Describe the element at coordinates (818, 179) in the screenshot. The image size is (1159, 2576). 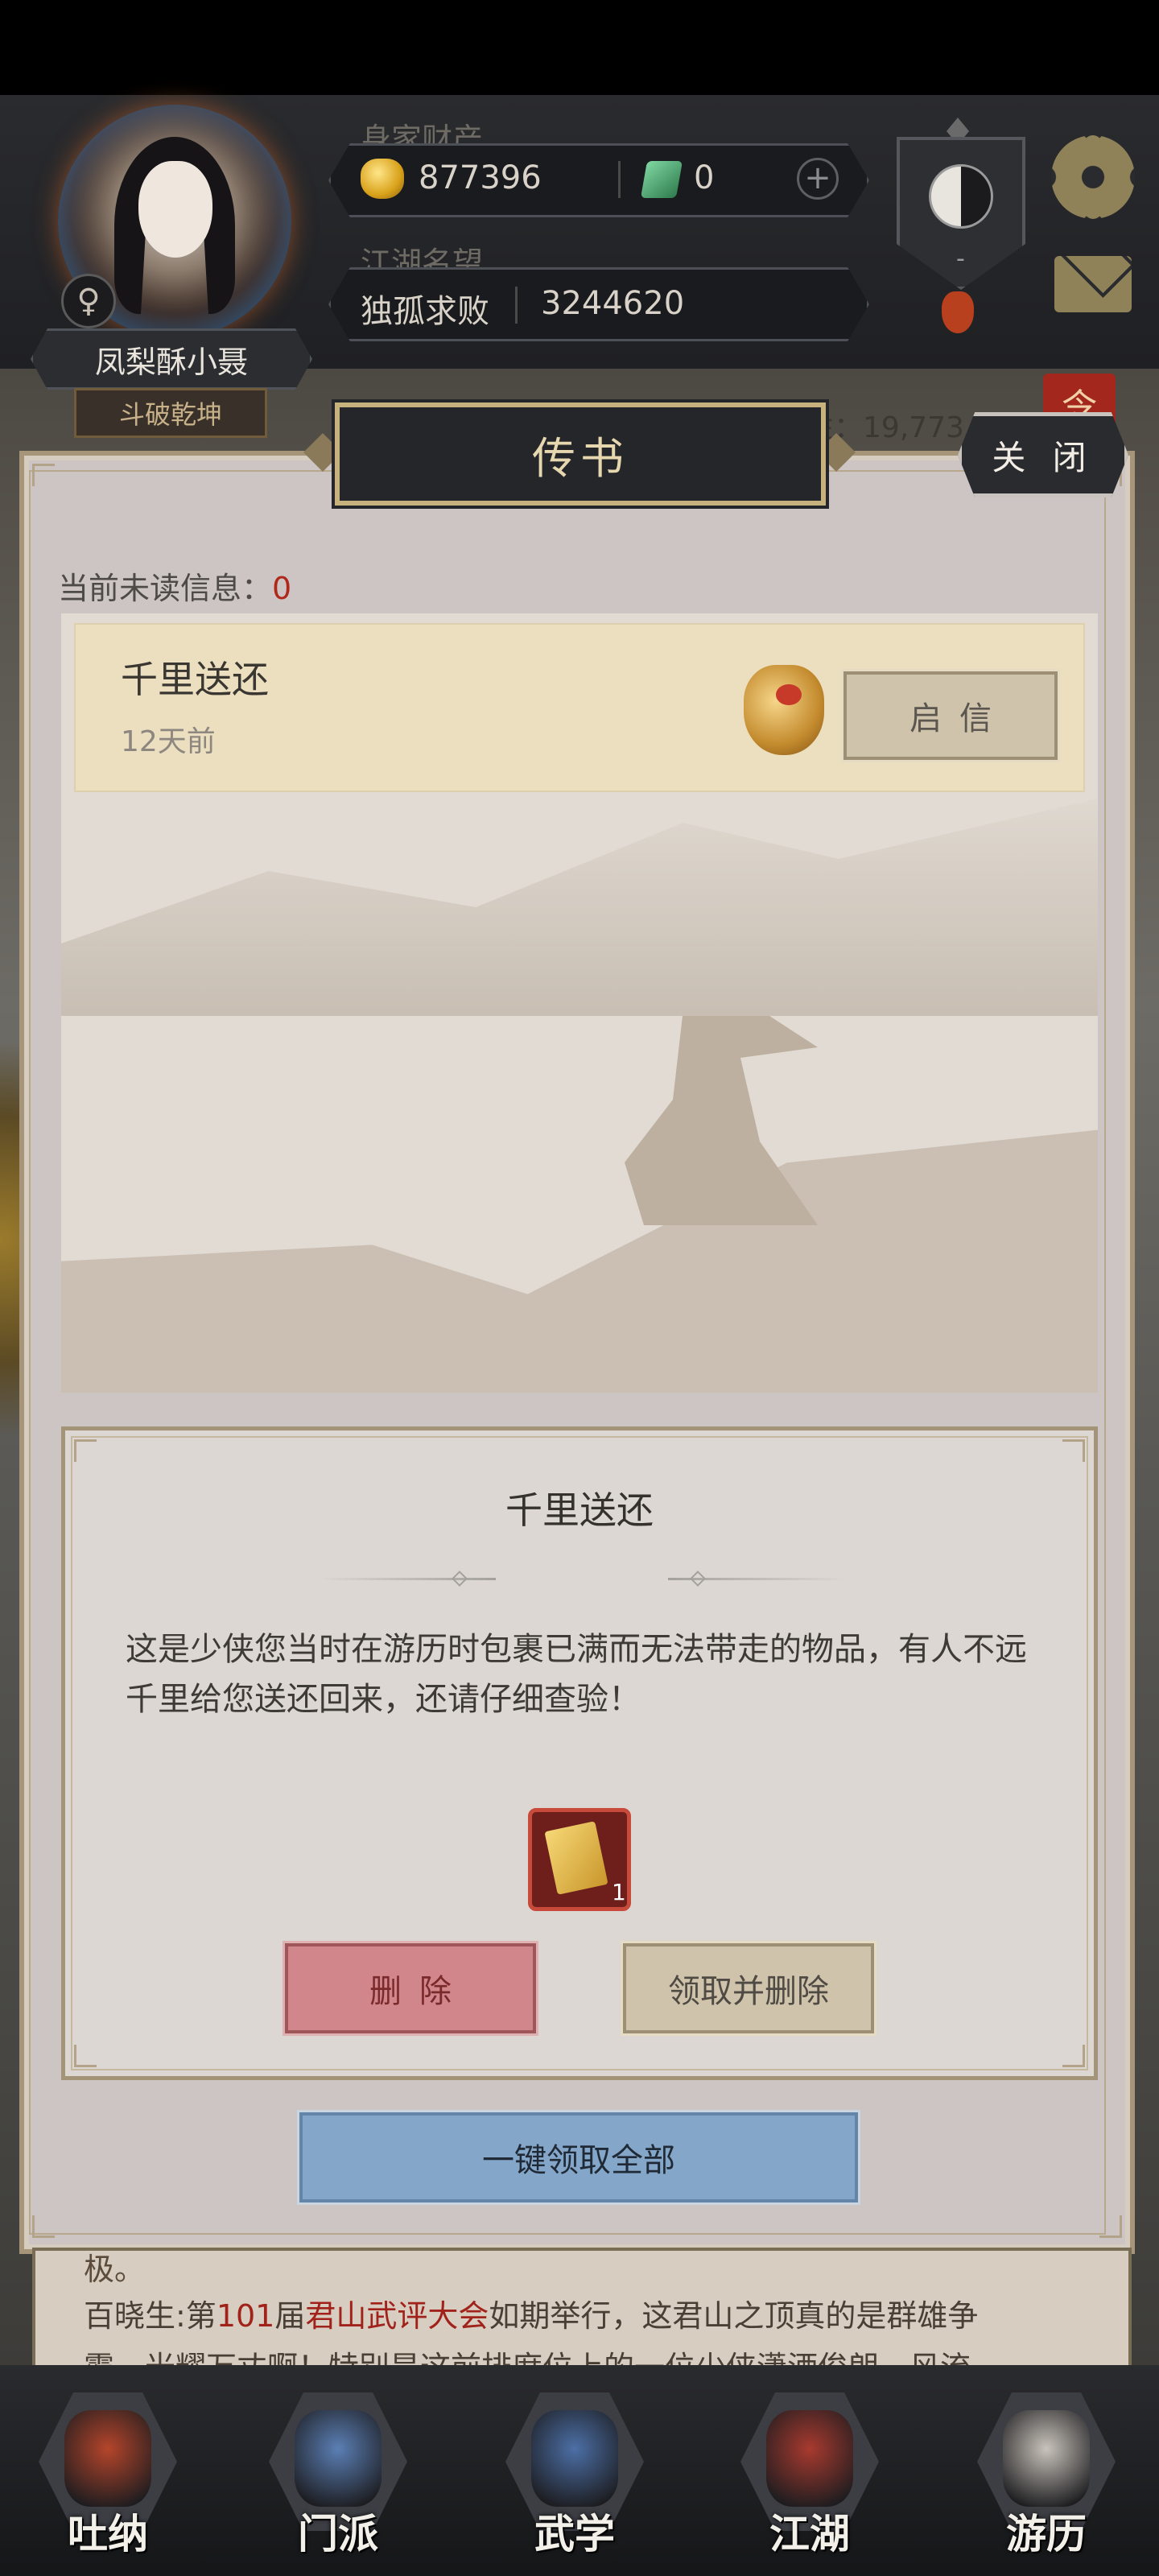
I see `add-currency-button: +` at that location.